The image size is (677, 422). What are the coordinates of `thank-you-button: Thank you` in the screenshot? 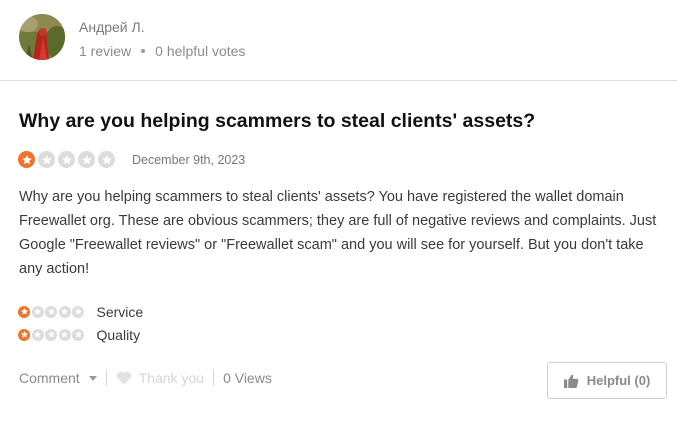 It's located at (160, 378).